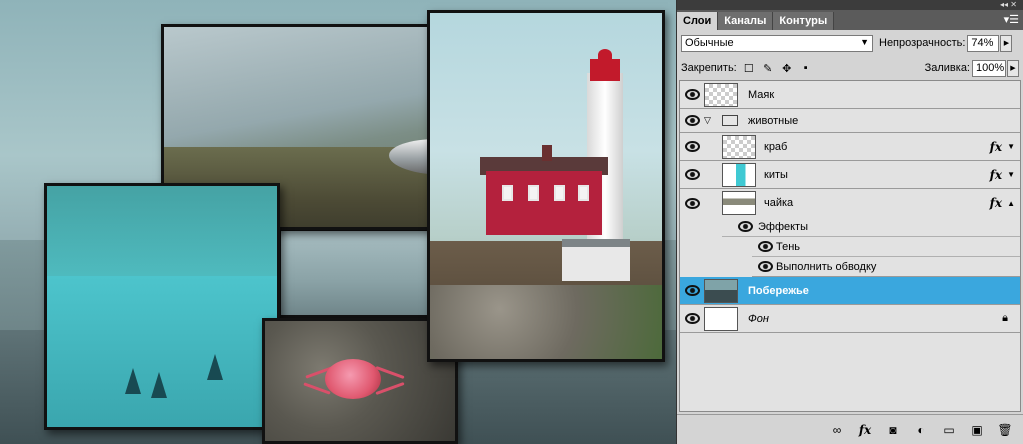 Image resolution: width=1023 pixels, height=444 pixels. What do you see at coordinates (709, 68) in the screenshot?
I see `lock-label: Закрепить:` at bounding box center [709, 68].